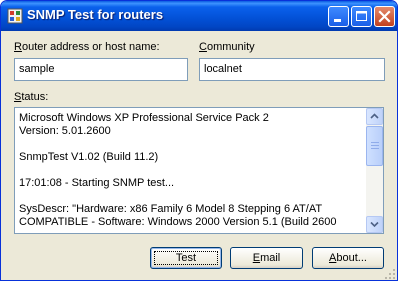  Describe the element at coordinates (15, 16) in the screenshot. I see `network-icon` at that location.